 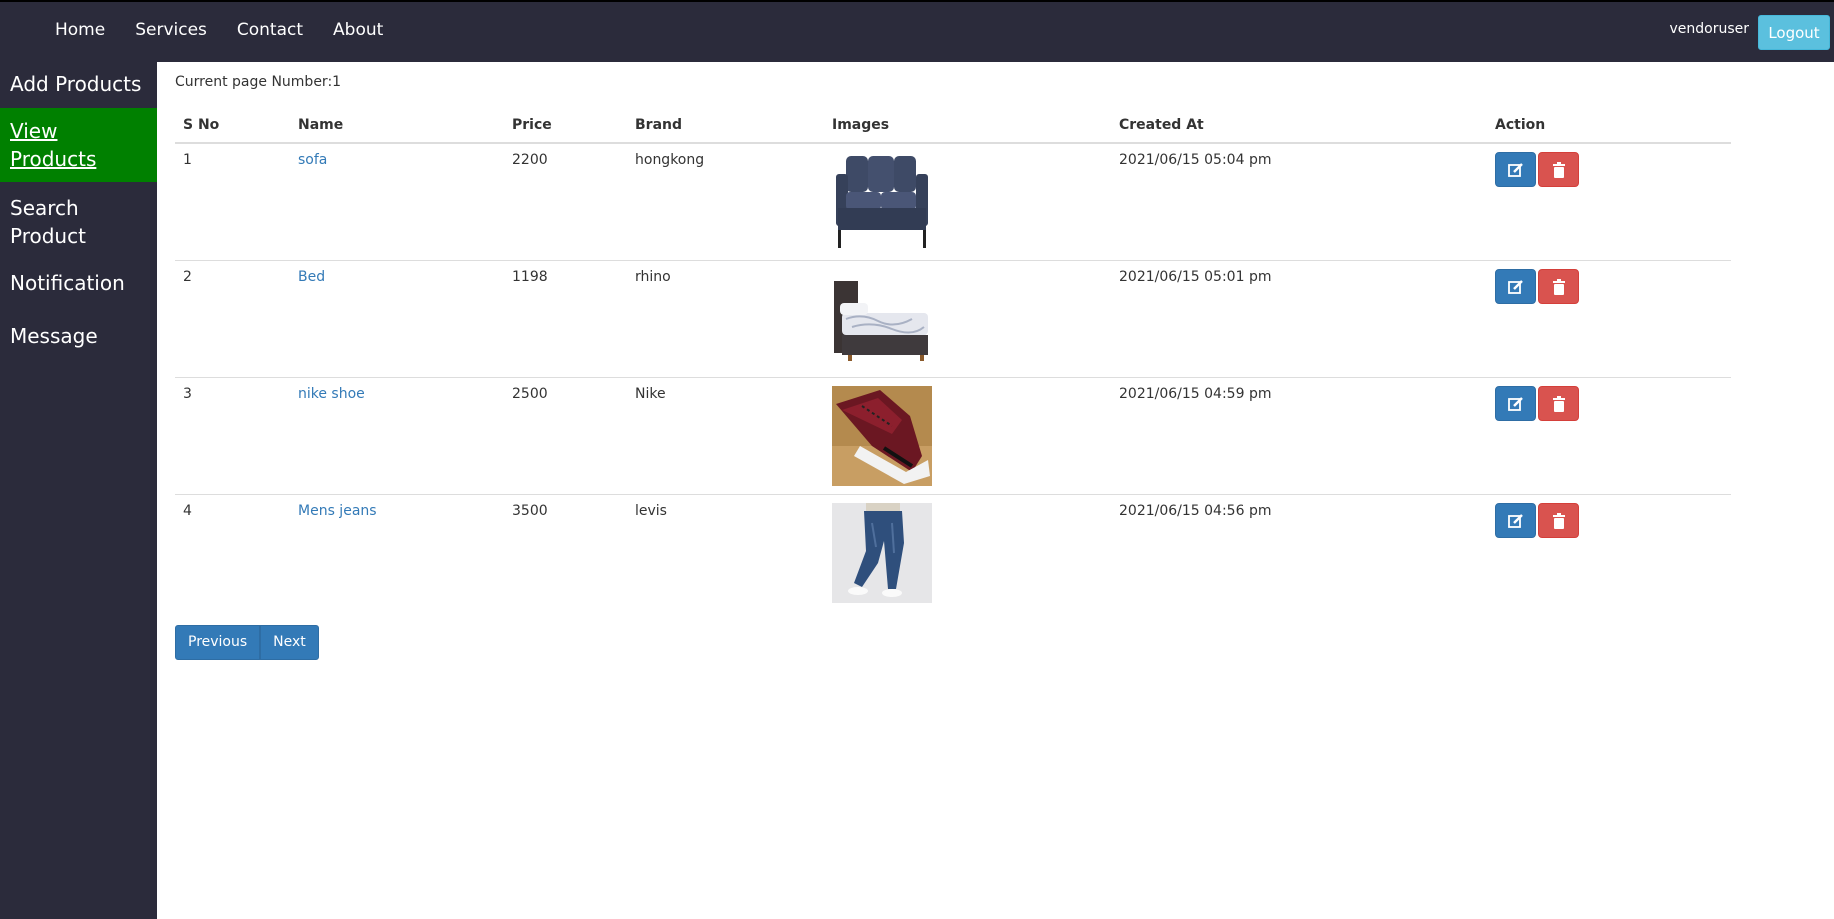 What do you see at coordinates (1299, 319) in the screenshot?
I see `cell-created-at: 2021/06/15 05:01 pm` at bounding box center [1299, 319].